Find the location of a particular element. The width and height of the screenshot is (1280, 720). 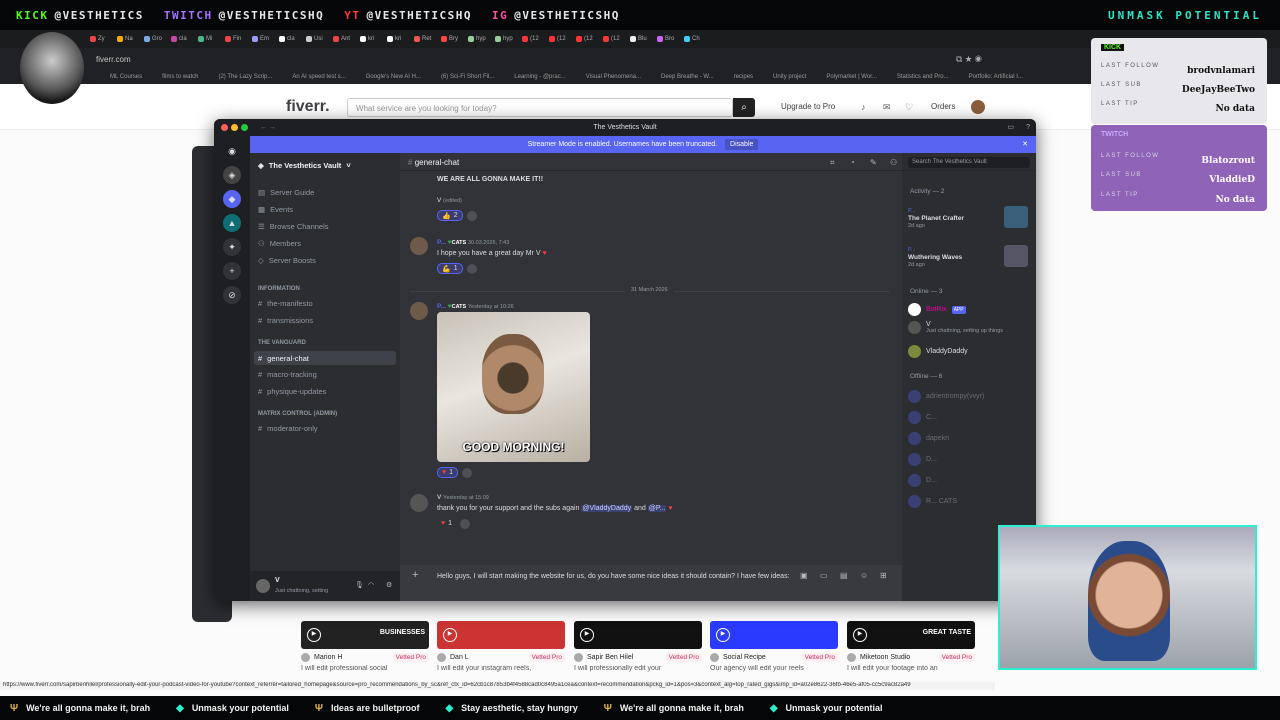

heart-icon: ♡ is located at coordinates (909, 107).